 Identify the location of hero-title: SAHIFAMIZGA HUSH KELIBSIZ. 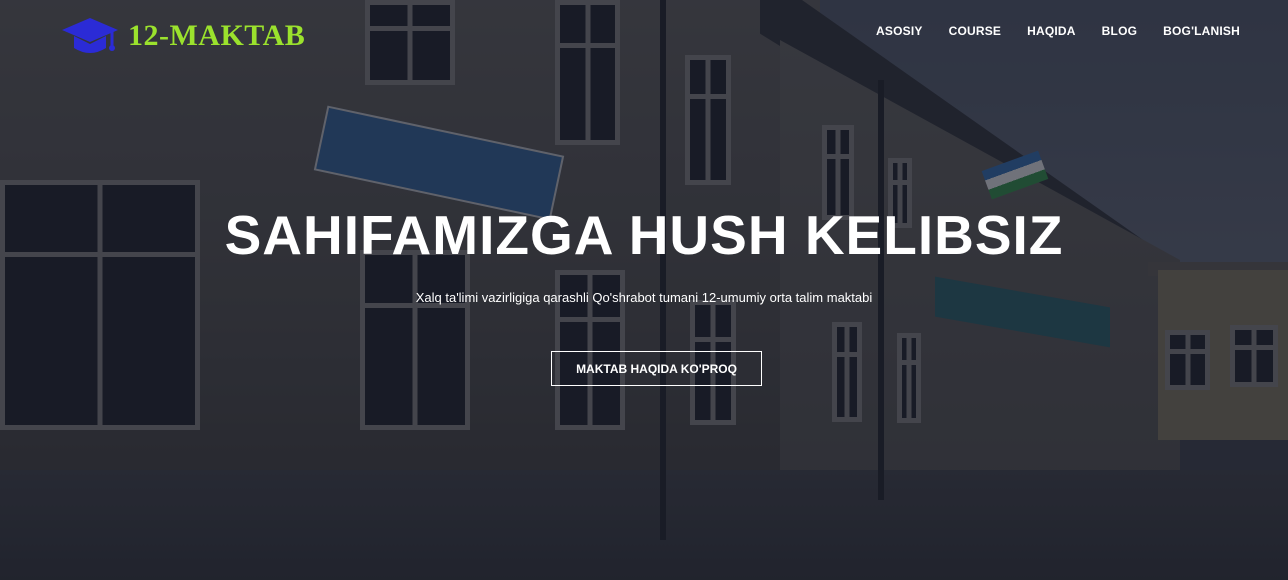
(644, 235).